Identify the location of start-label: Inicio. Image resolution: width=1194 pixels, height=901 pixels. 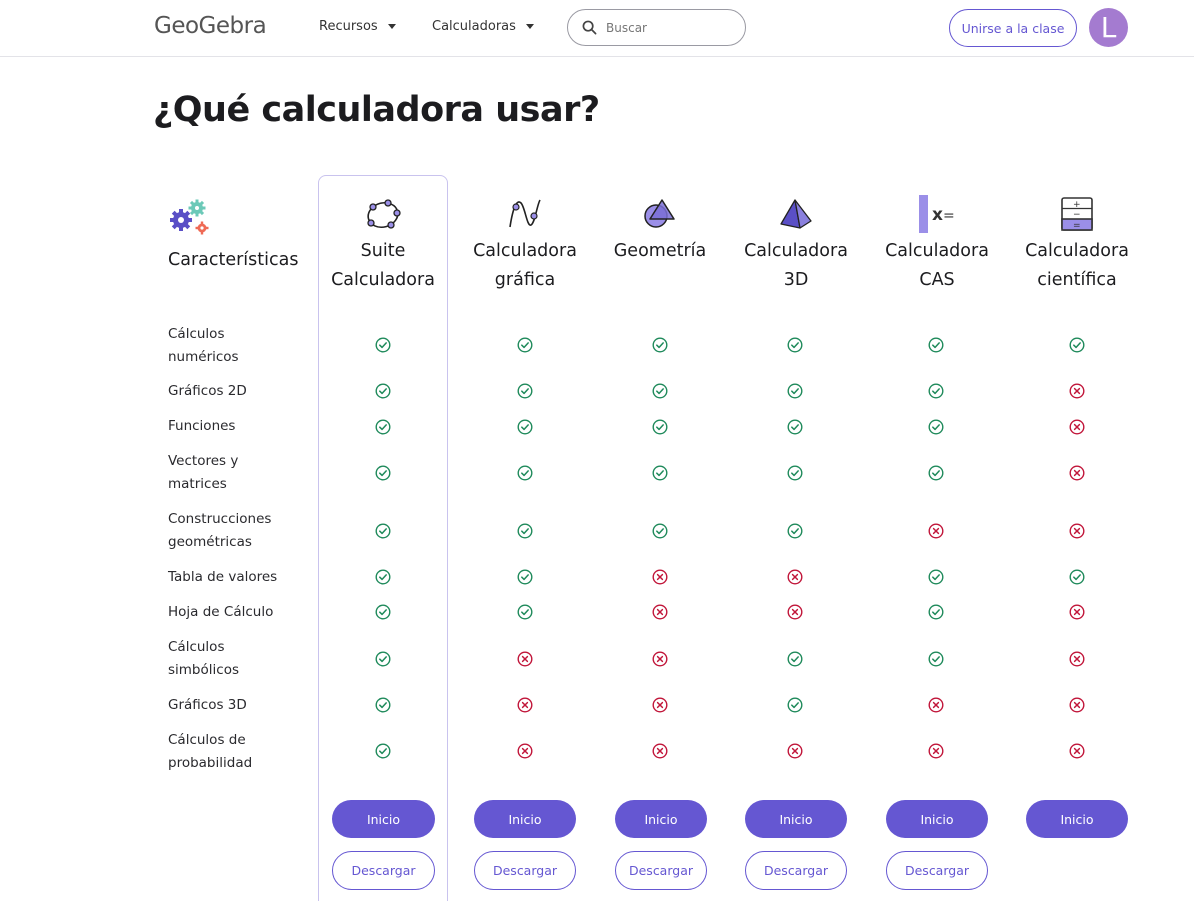
(796, 819).